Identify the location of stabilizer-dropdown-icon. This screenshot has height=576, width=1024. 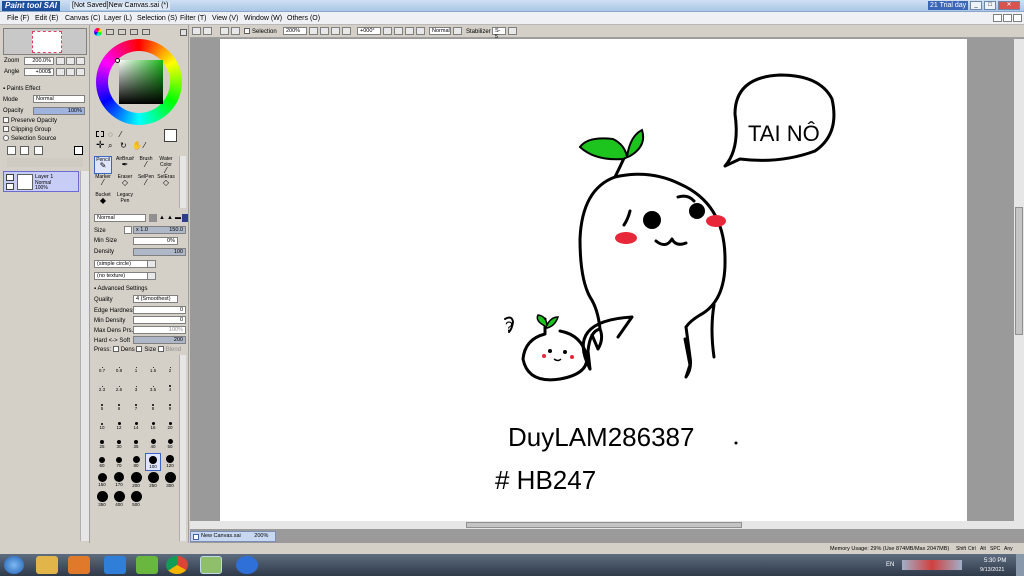
(512, 31).